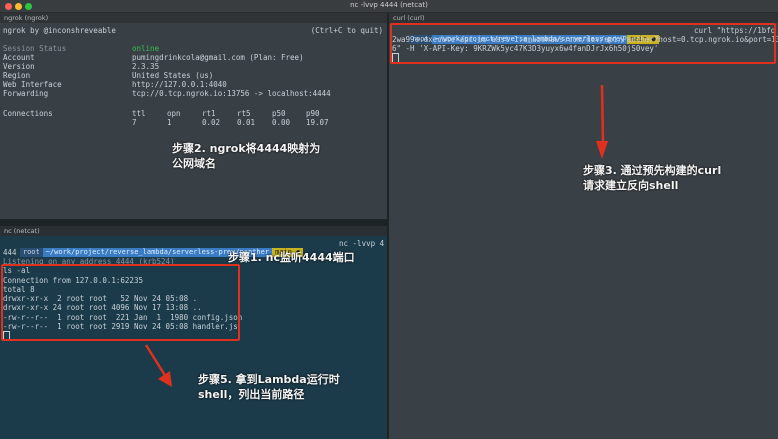 The image size is (778, 439). What do you see at coordinates (10, 252) in the screenshot?
I see `nc-command-wrap: 444` at bounding box center [10, 252].